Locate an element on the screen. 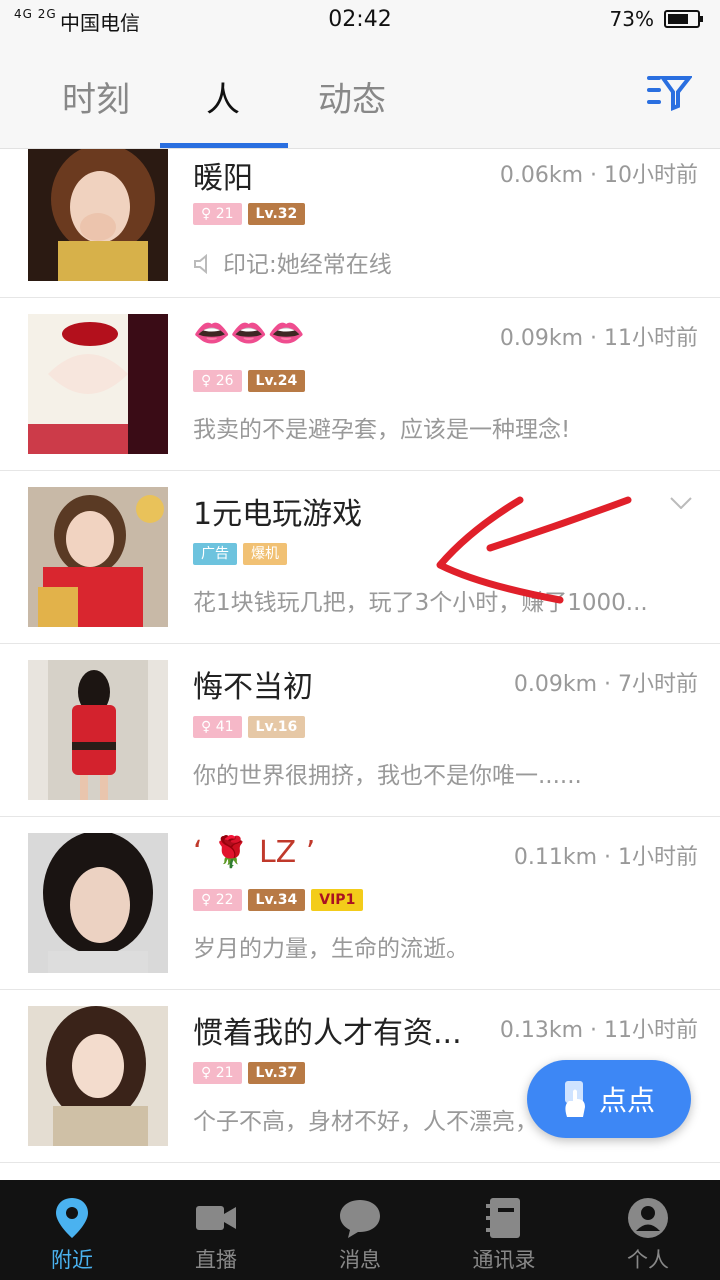 The image size is (720, 1280). chevron-down-icon is located at coordinates (681, 503).